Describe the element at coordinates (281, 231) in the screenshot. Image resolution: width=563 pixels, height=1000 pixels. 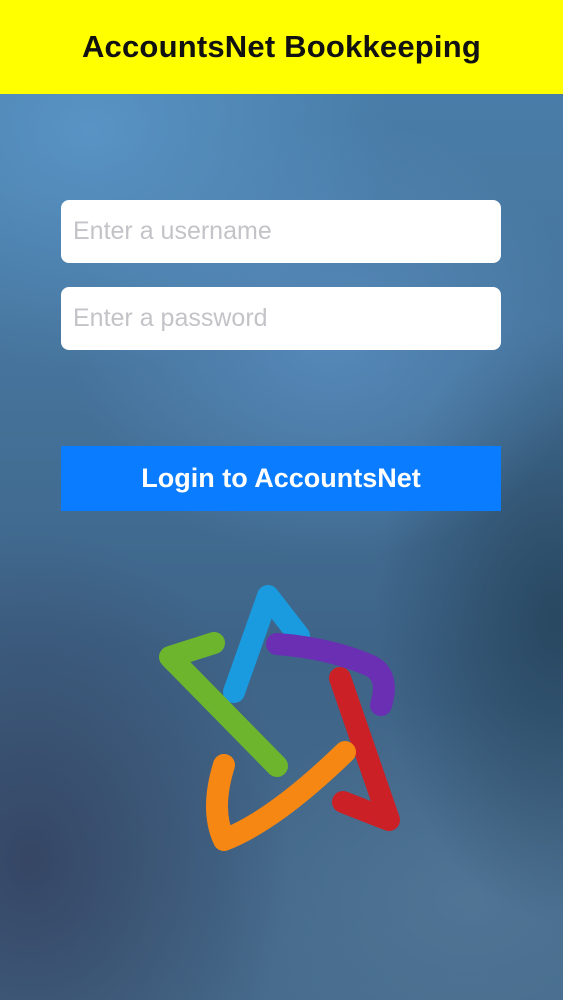
I see `username-input` at that location.